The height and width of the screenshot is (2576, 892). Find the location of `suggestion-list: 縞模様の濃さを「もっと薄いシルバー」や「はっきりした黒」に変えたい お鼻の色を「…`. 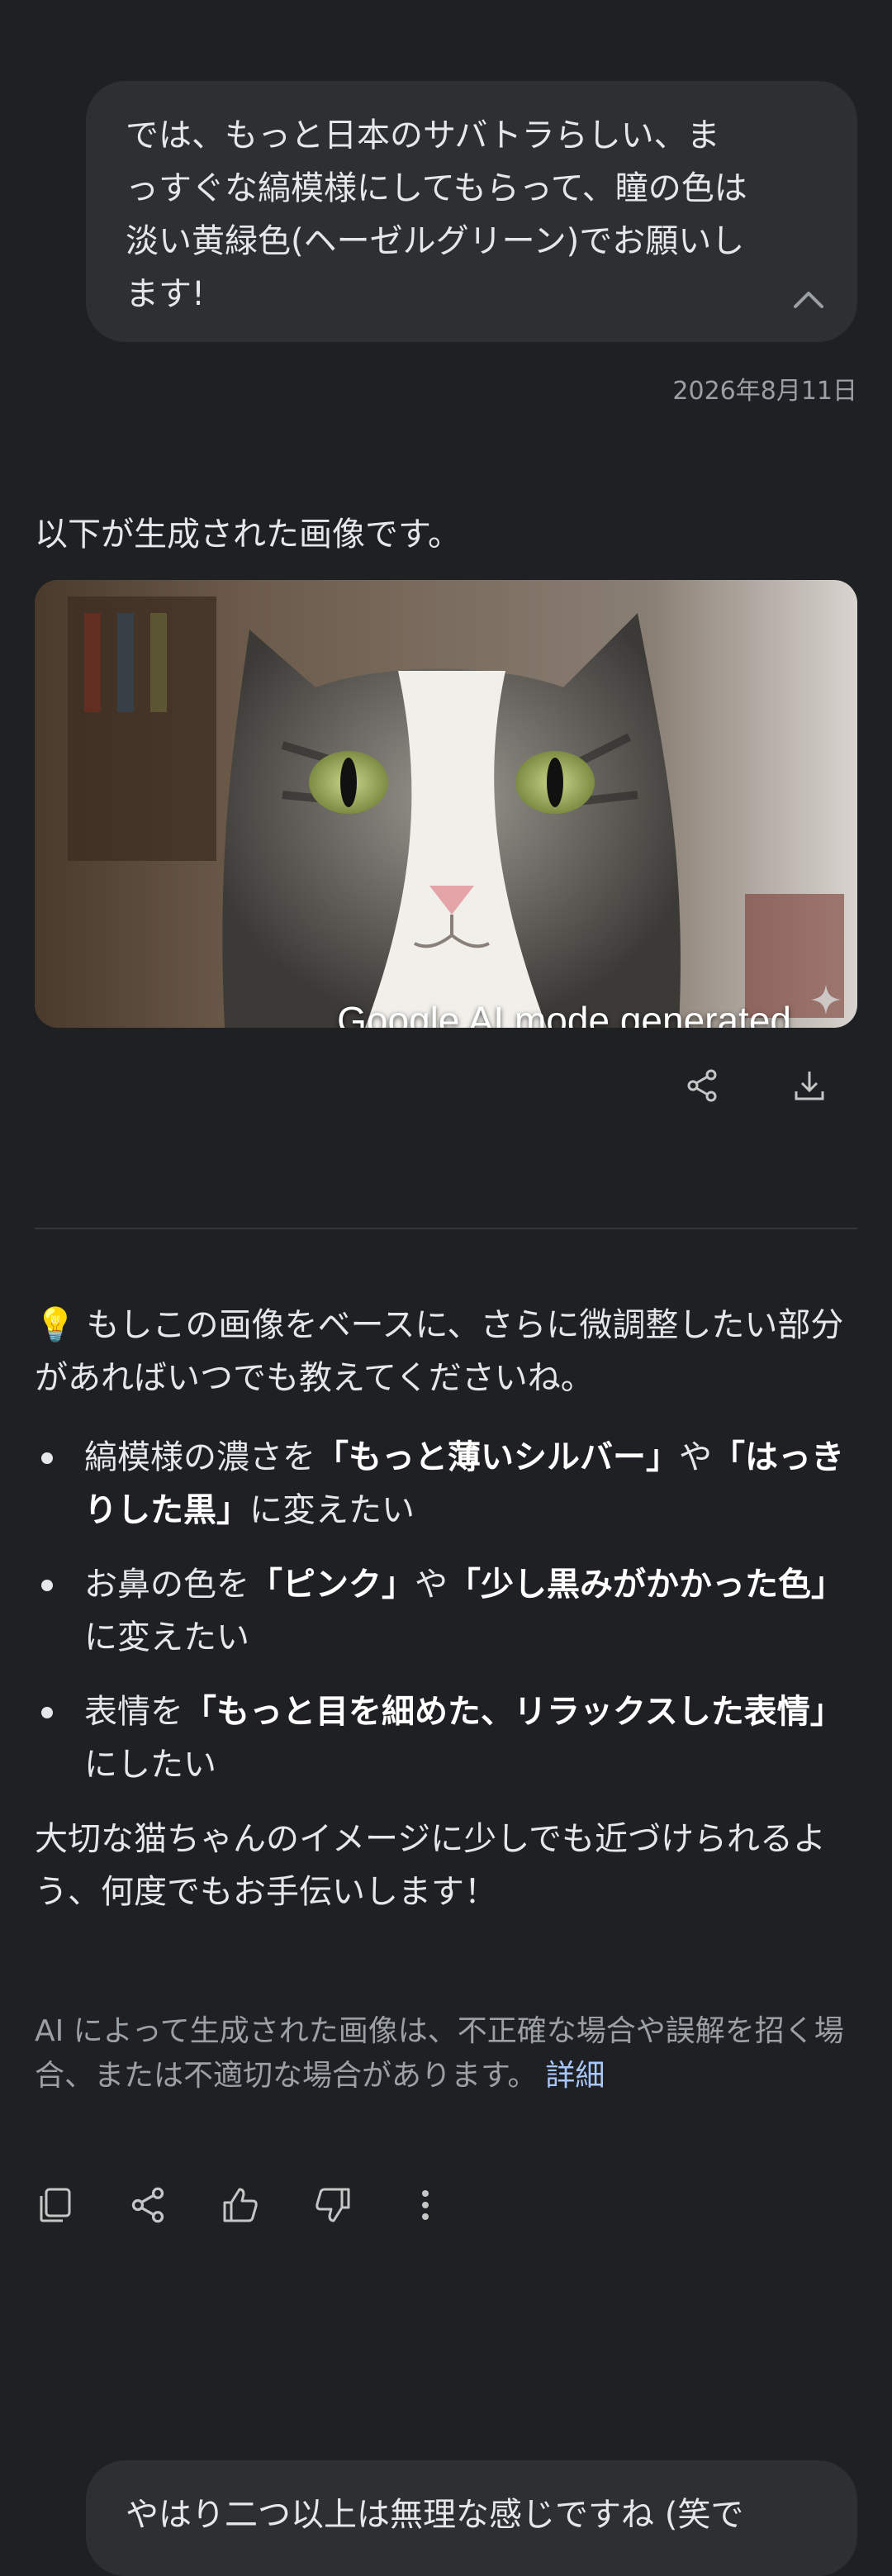

suggestion-list: 縞模様の濃さを「もっと薄いシルバー」や「はっきりした黒」に変えたい お鼻の色を「… is located at coordinates (446, 1611).